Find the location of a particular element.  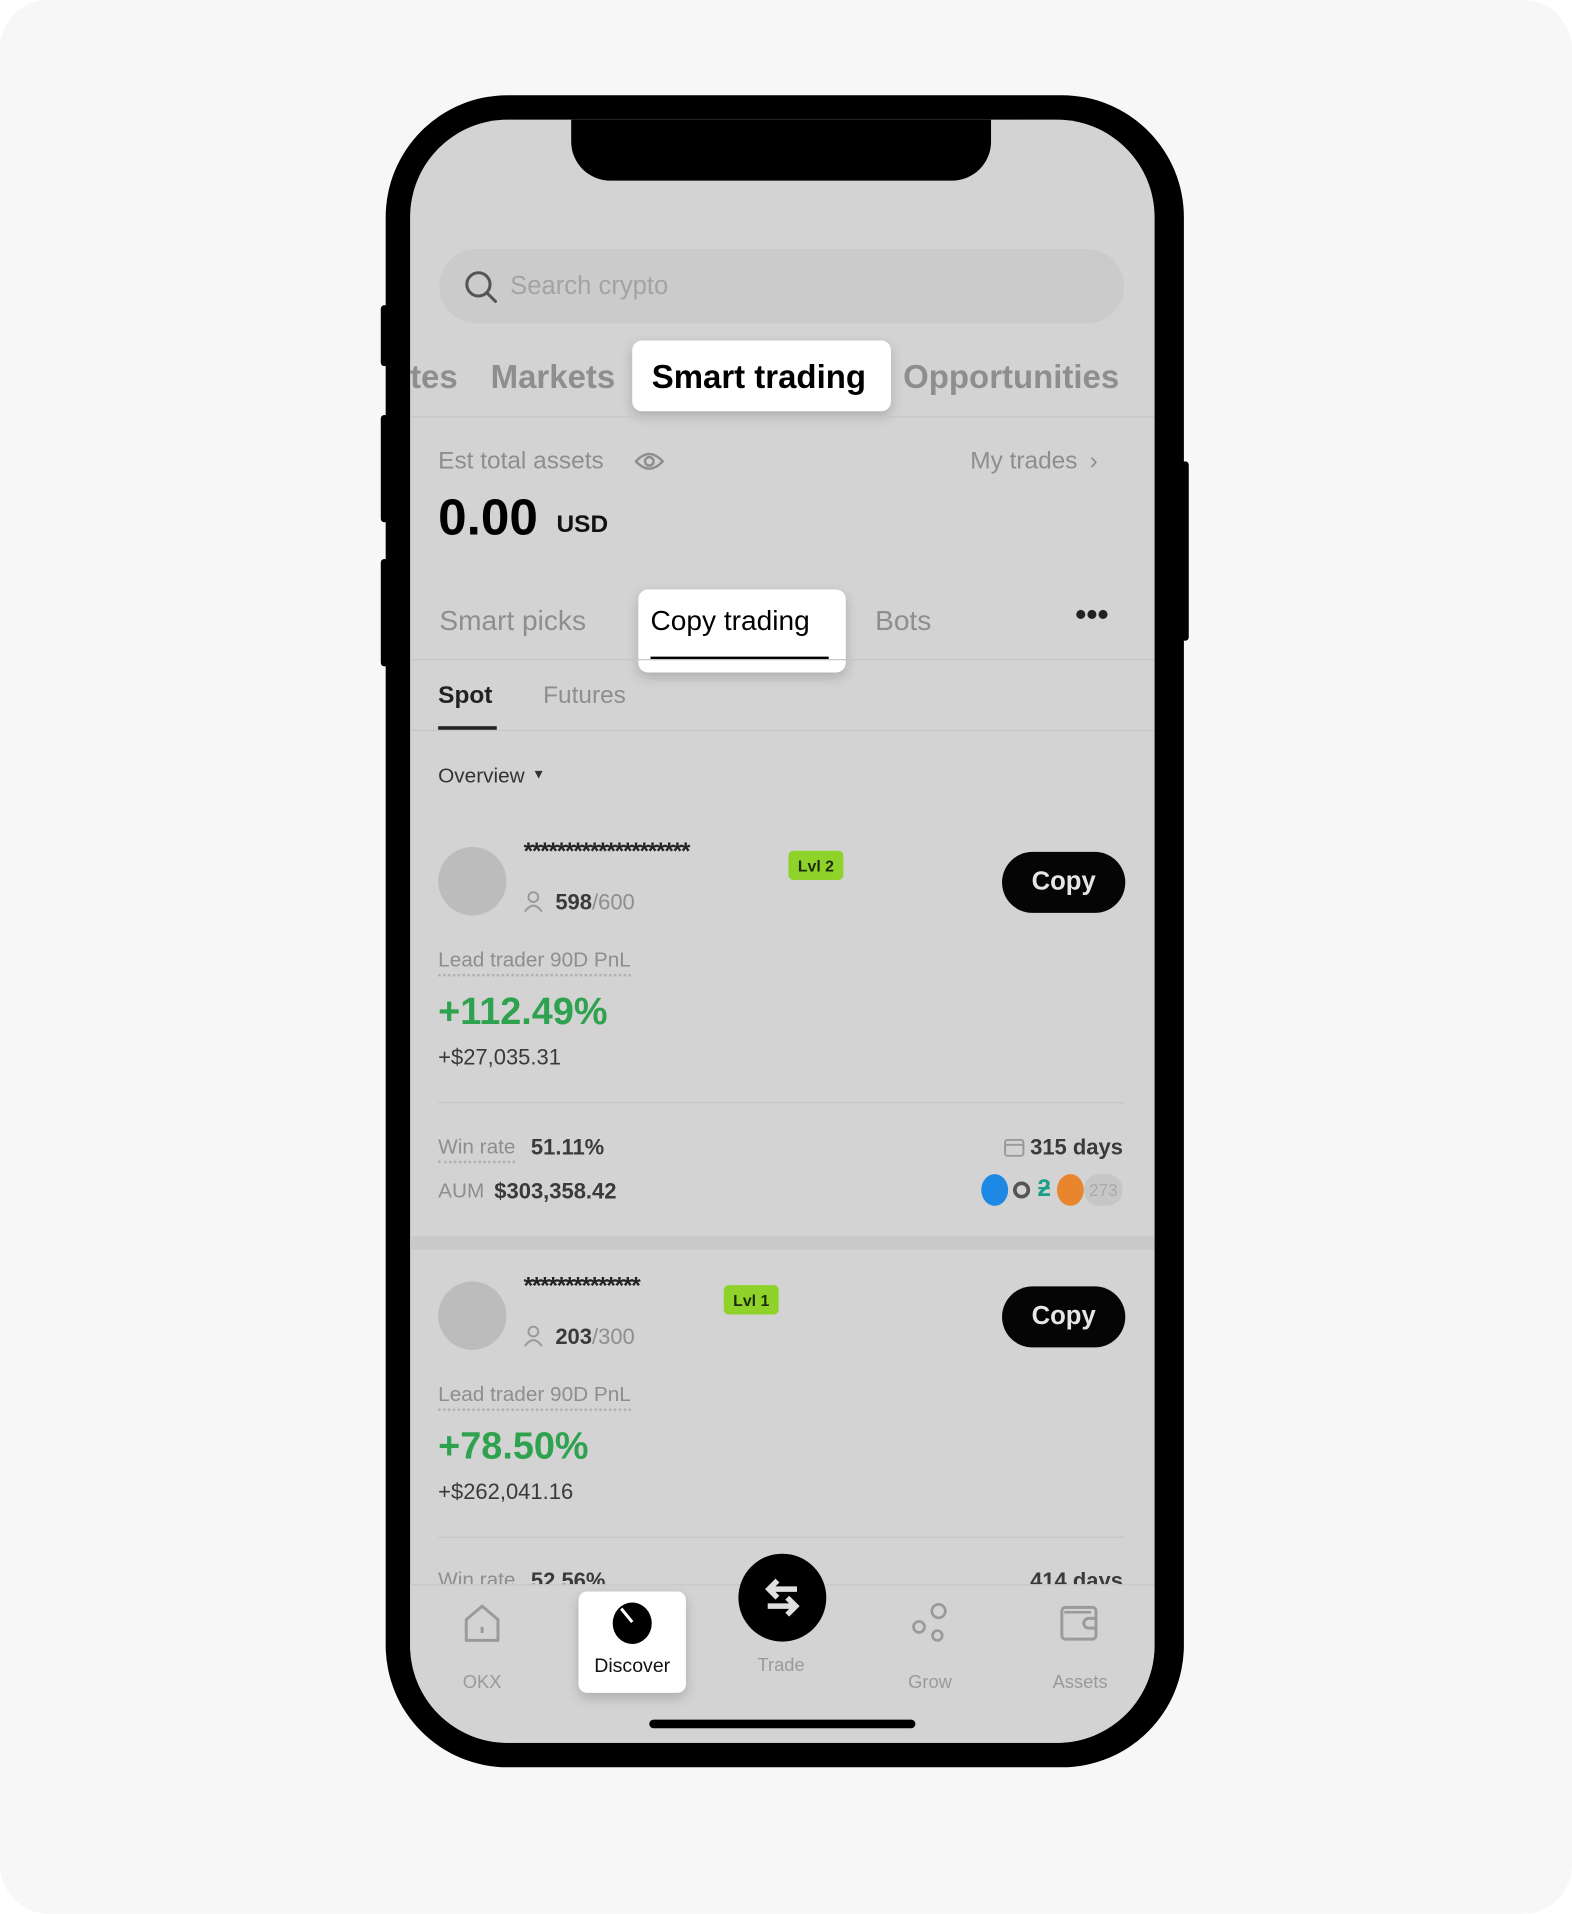

subtab-smart-picks: Smart picks is located at coordinates (512, 620).